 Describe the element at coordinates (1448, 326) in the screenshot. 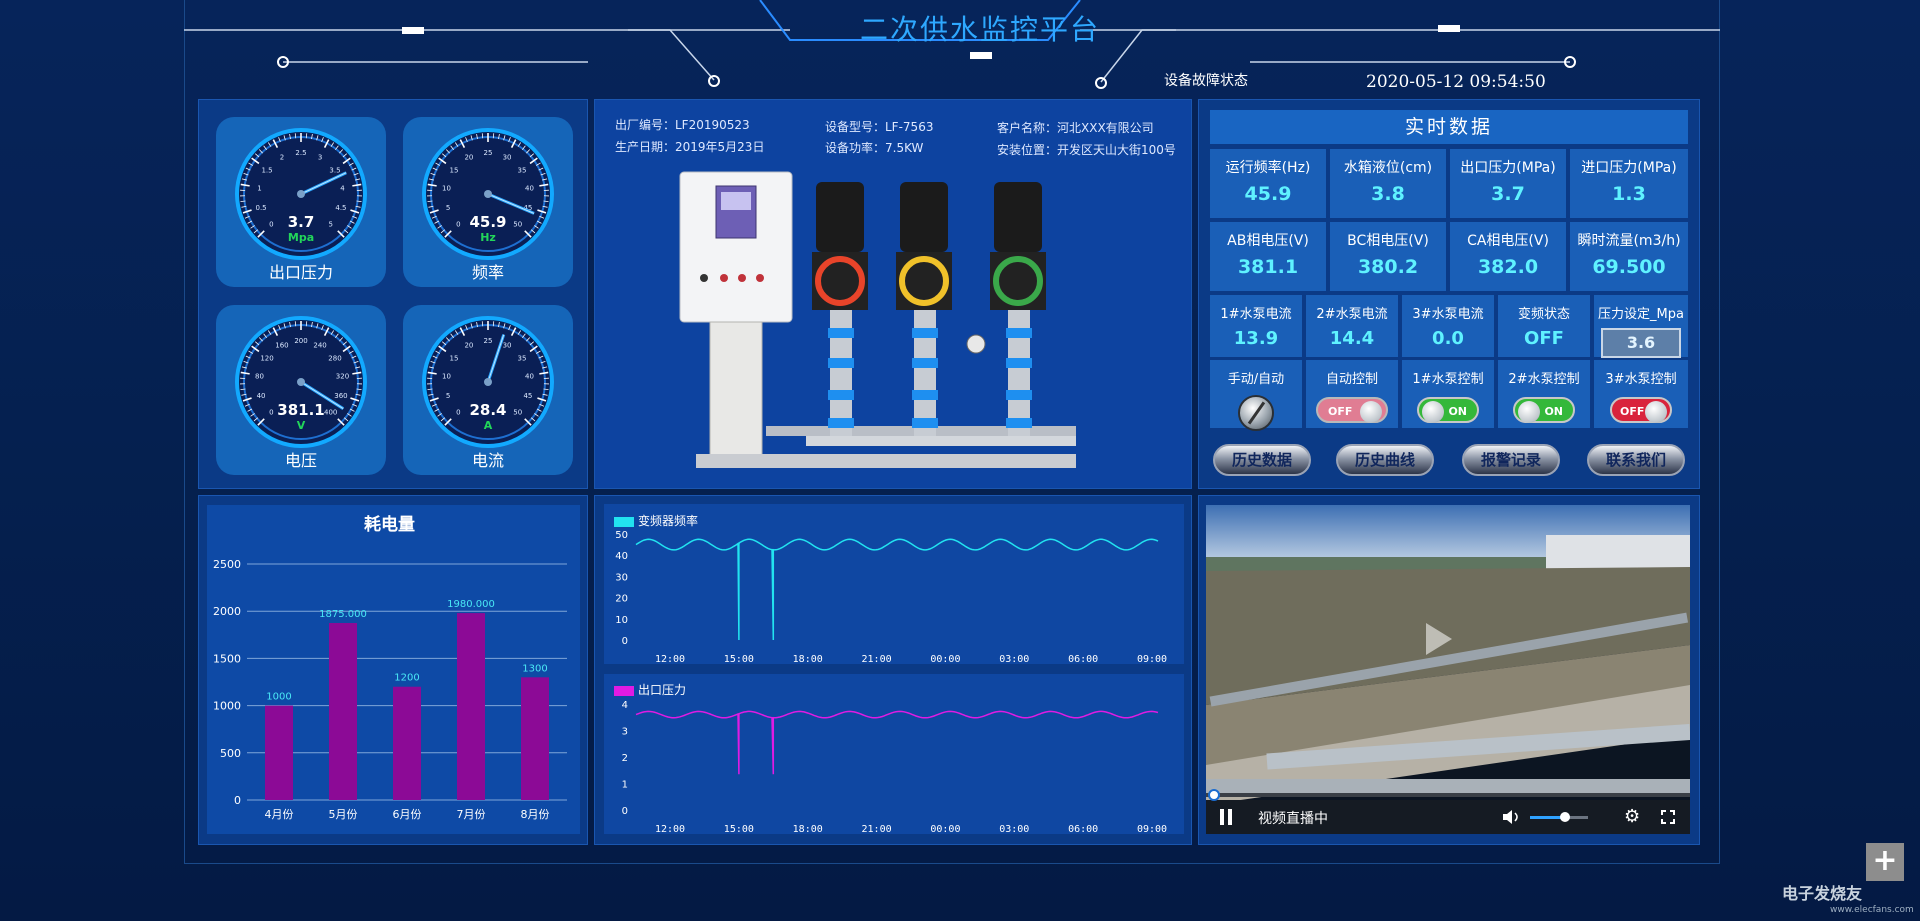

I see `rt-cell: 3#水泵电流 0.0` at that location.